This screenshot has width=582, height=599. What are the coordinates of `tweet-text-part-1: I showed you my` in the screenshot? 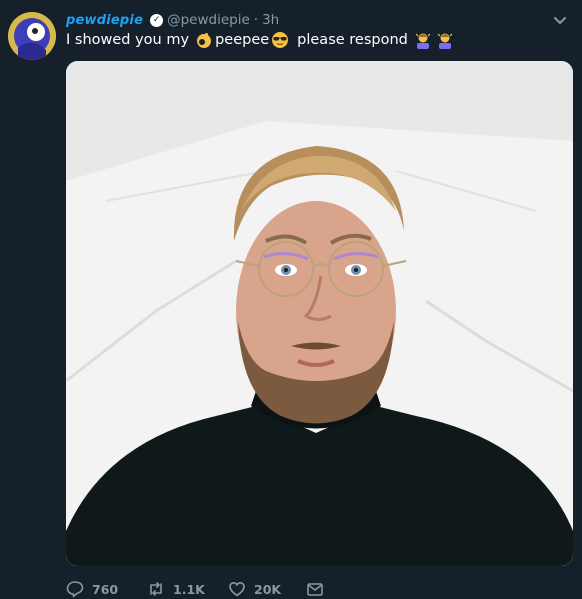 It's located at (128, 40).